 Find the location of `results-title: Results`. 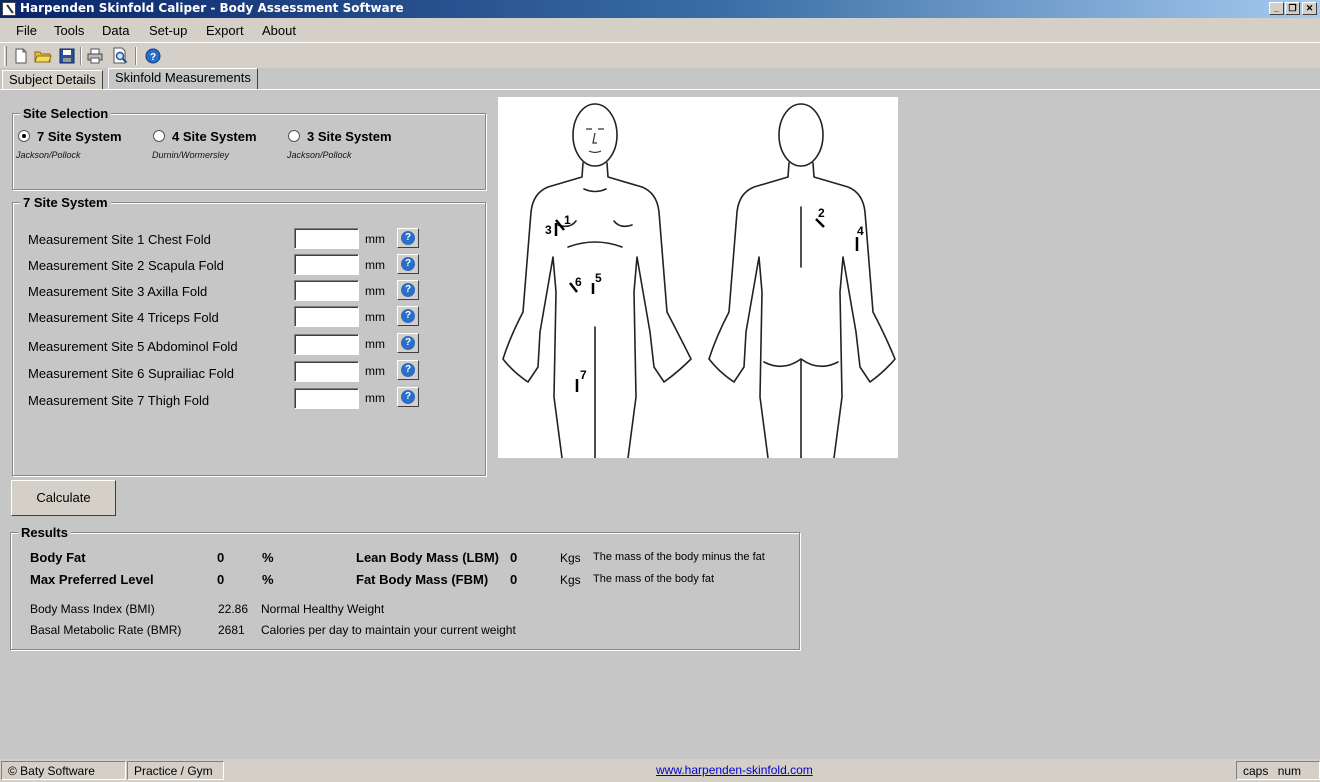

results-title: Results is located at coordinates (44, 532).